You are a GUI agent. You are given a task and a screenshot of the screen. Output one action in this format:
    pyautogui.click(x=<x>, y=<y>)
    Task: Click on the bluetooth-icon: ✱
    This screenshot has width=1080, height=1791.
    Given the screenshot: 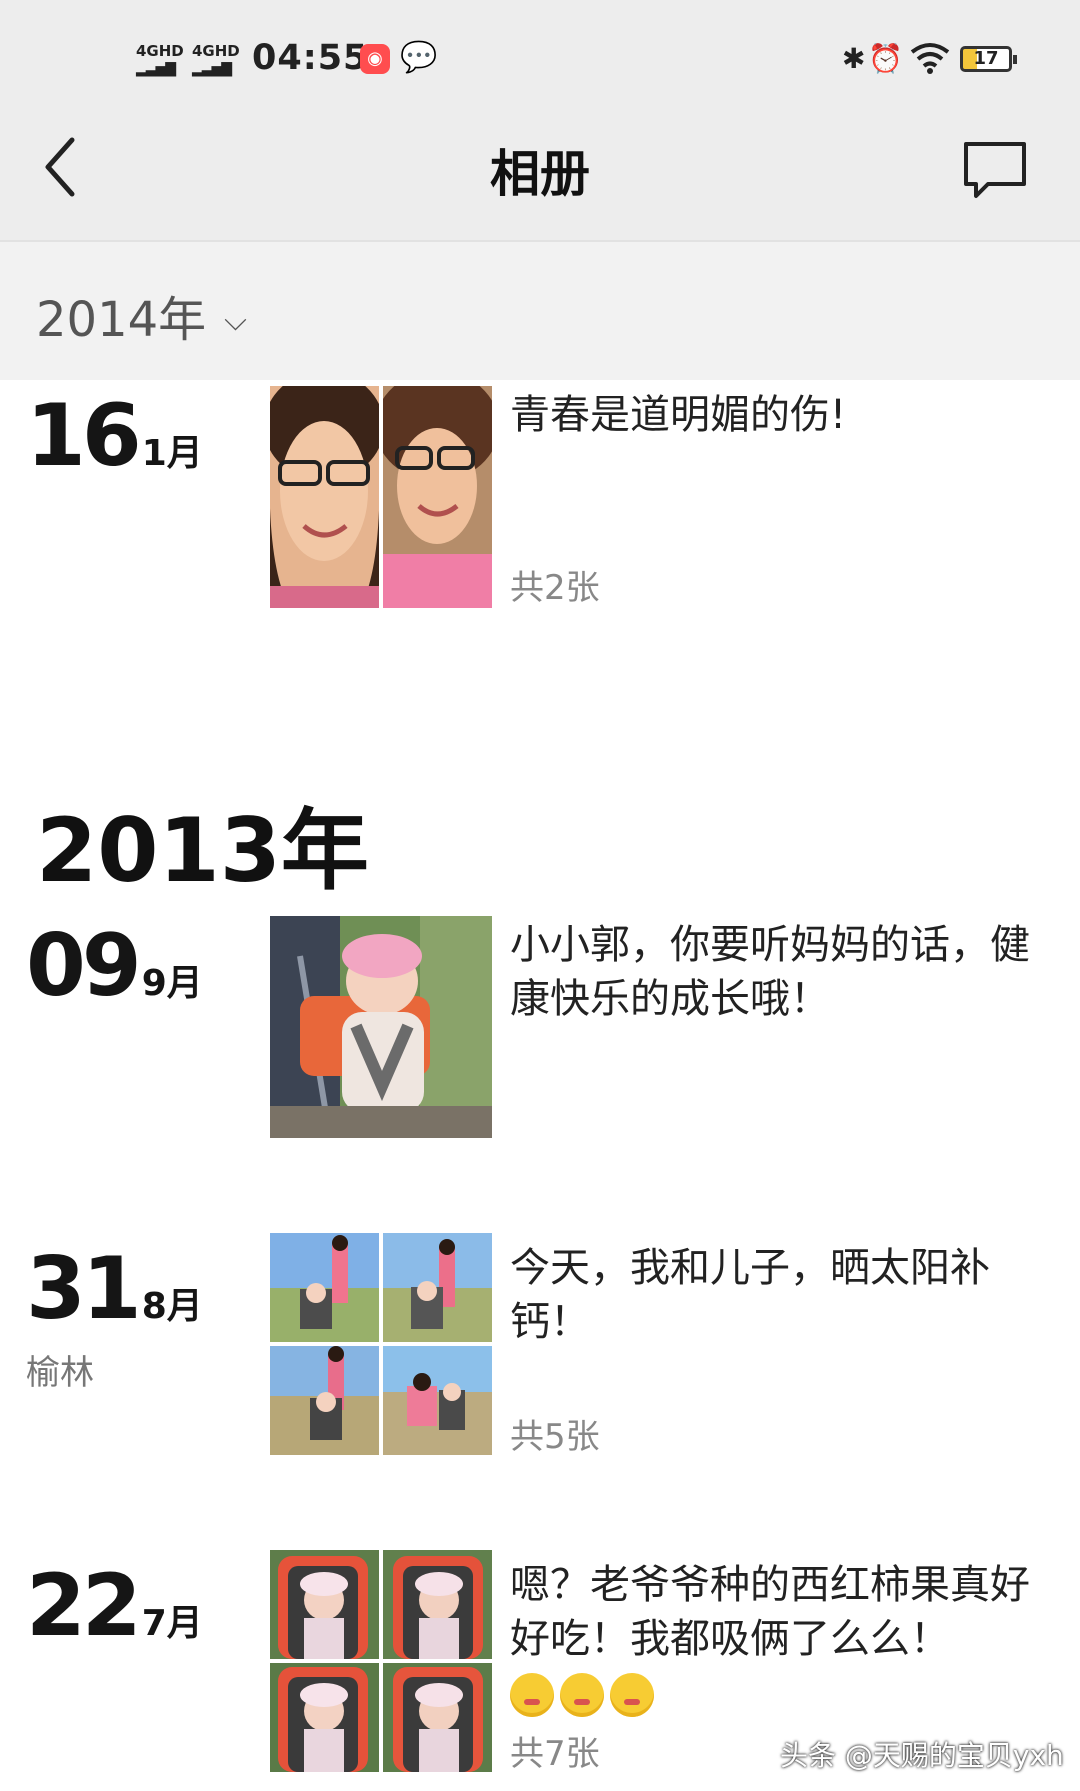 What is the action you would take?
    pyautogui.click(x=854, y=58)
    